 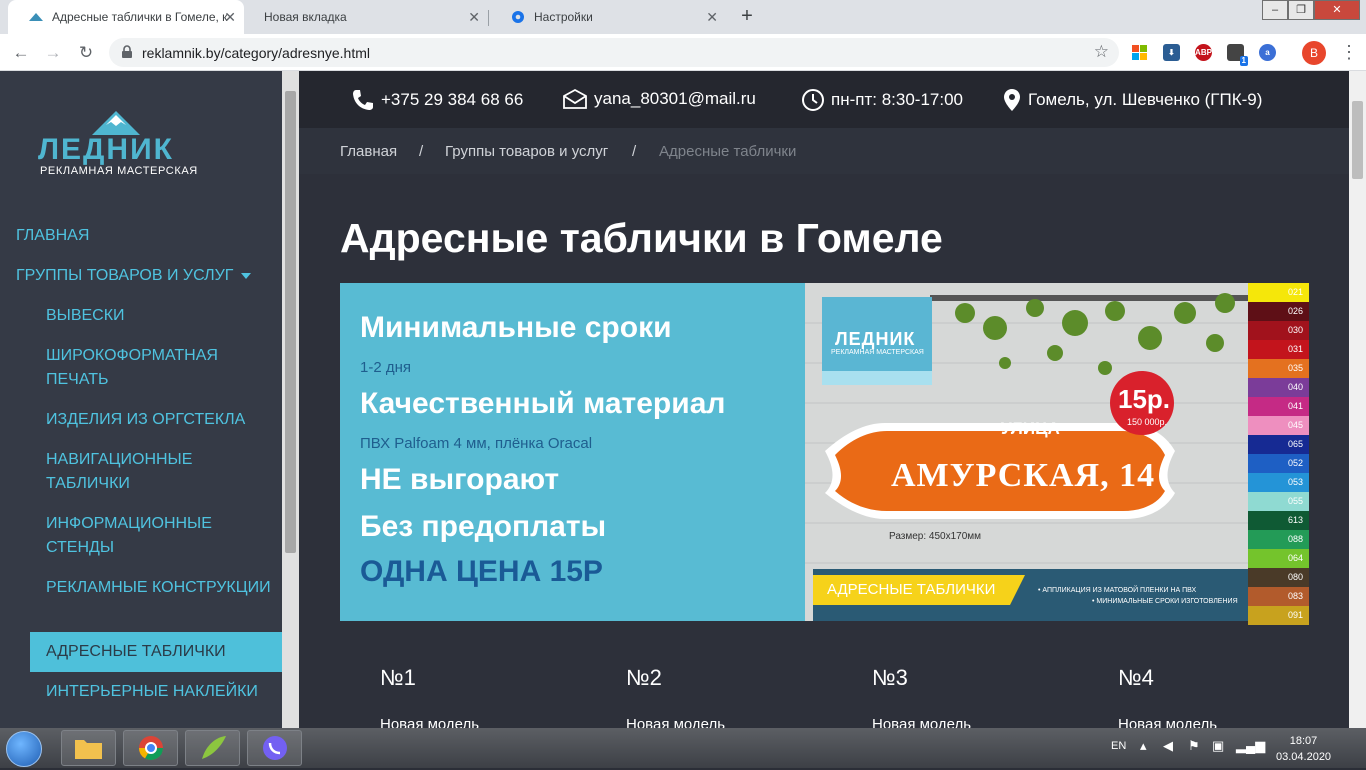 What do you see at coordinates (526, 151) in the screenshot?
I see `breadcrumb-groups: Группы товаров и услуг` at bounding box center [526, 151].